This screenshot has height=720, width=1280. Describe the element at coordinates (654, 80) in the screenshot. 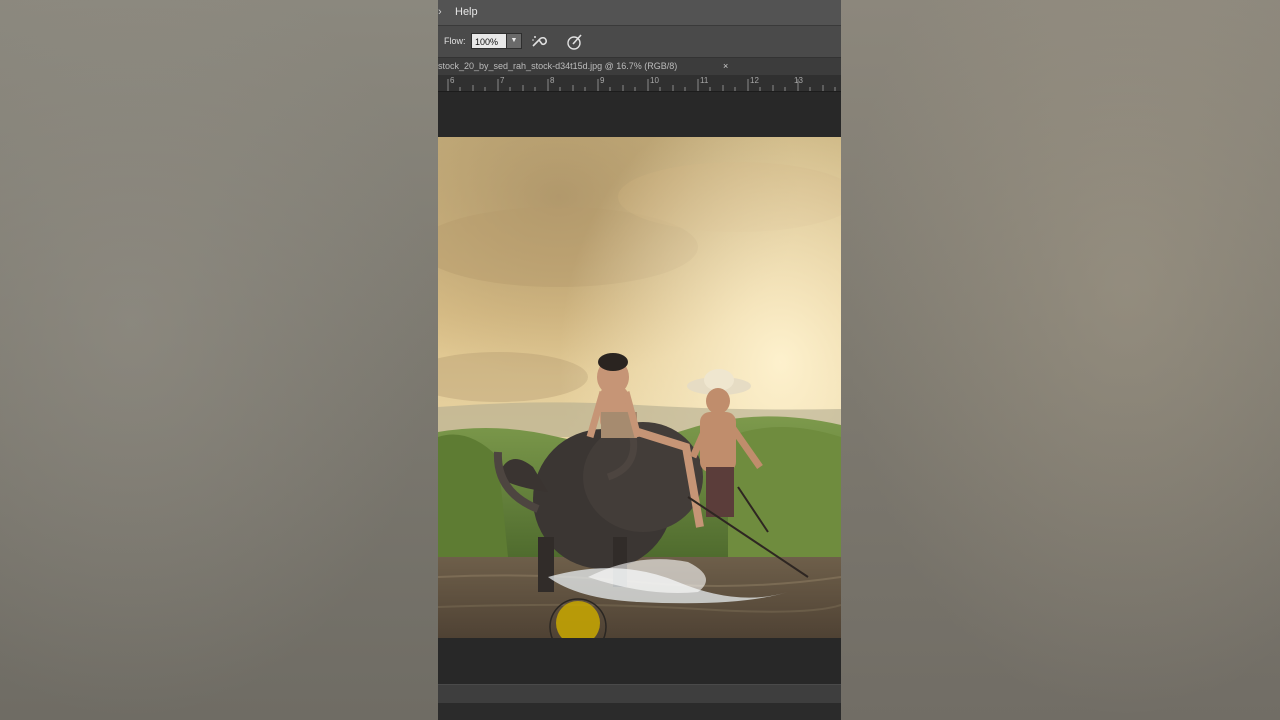

I see `ruler-label: 10` at that location.